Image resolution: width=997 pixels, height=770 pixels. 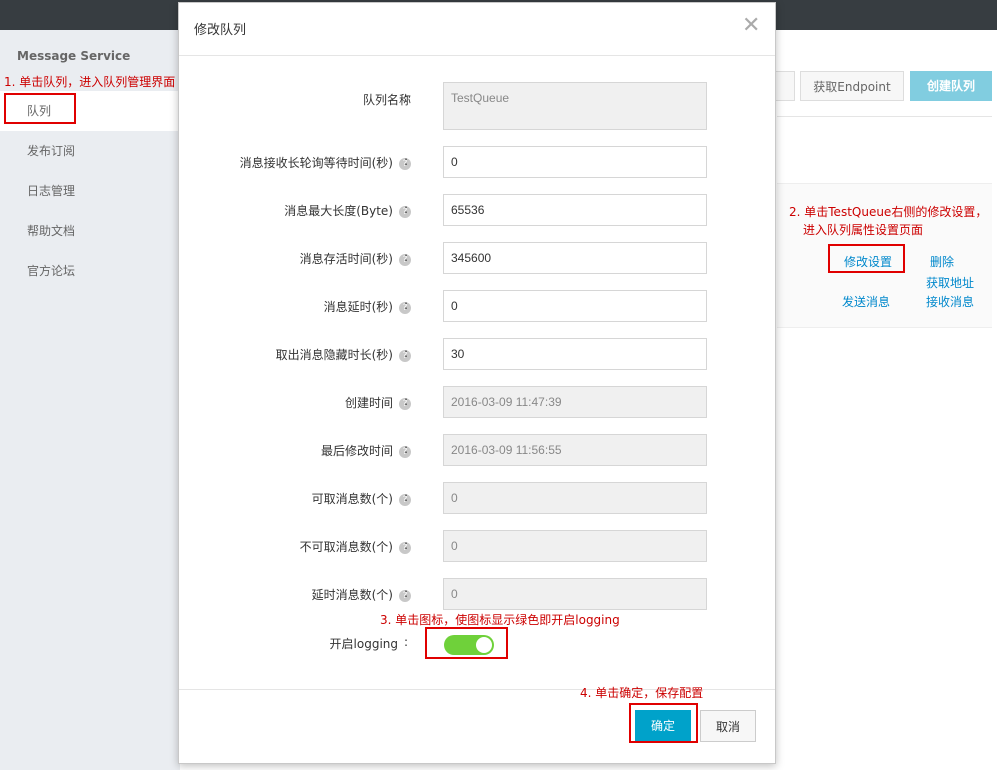 What do you see at coordinates (477, 55) in the screenshot?
I see `dialog-header-divider` at bounding box center [477, 55].